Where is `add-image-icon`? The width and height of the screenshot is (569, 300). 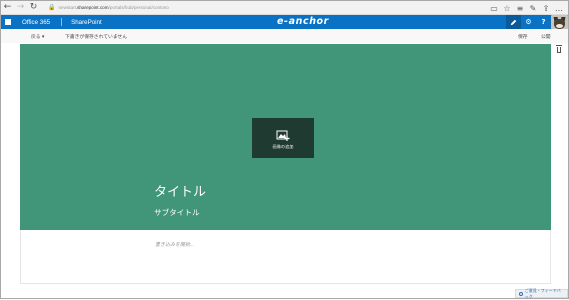 add-image-icon is located at coordinates (283, 135).